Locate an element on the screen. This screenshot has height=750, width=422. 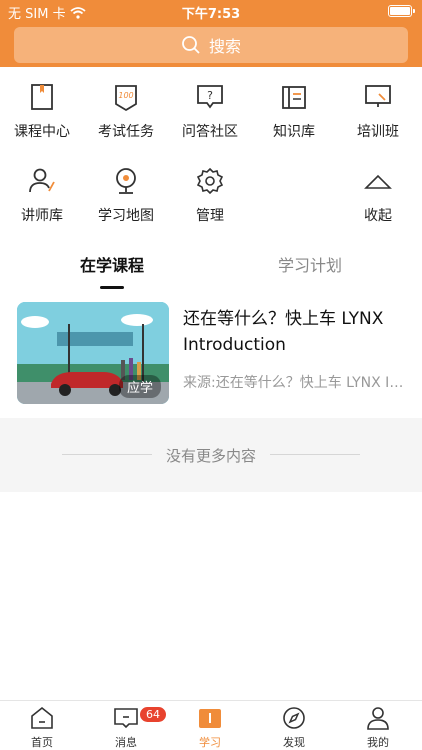
status-bar: 无 SIM 卡 下午7:53 is located at coordinates (211, 11).